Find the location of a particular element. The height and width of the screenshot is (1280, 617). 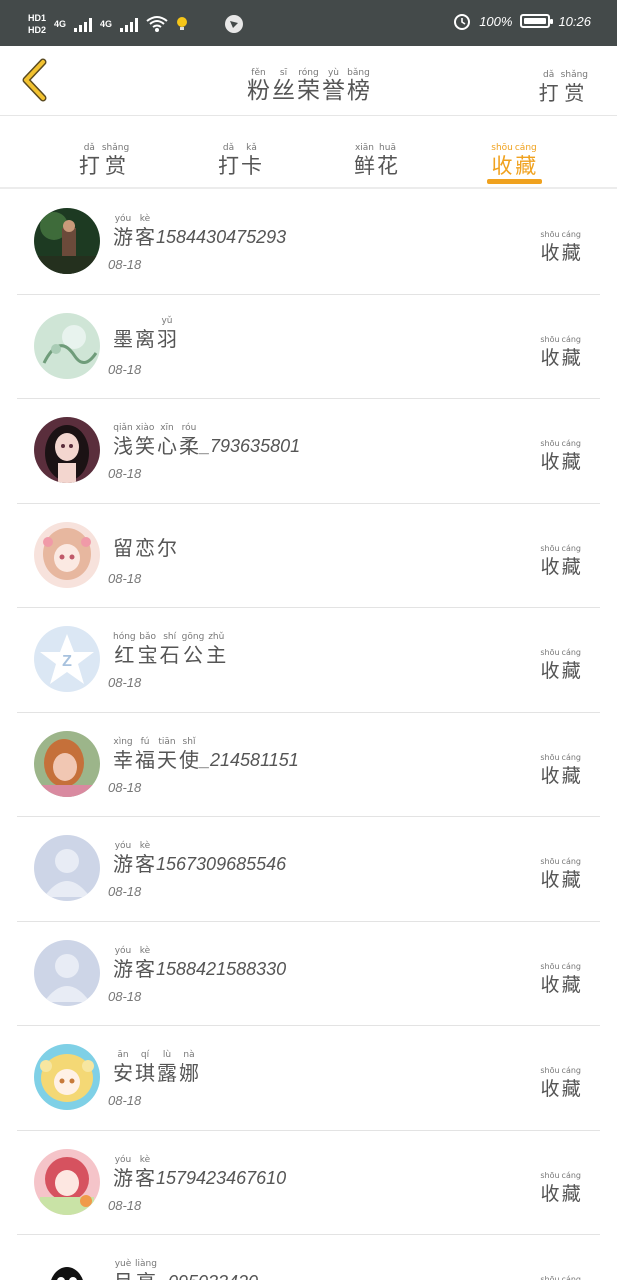

hanzi: 粉 is located at coordinates (258, 91).